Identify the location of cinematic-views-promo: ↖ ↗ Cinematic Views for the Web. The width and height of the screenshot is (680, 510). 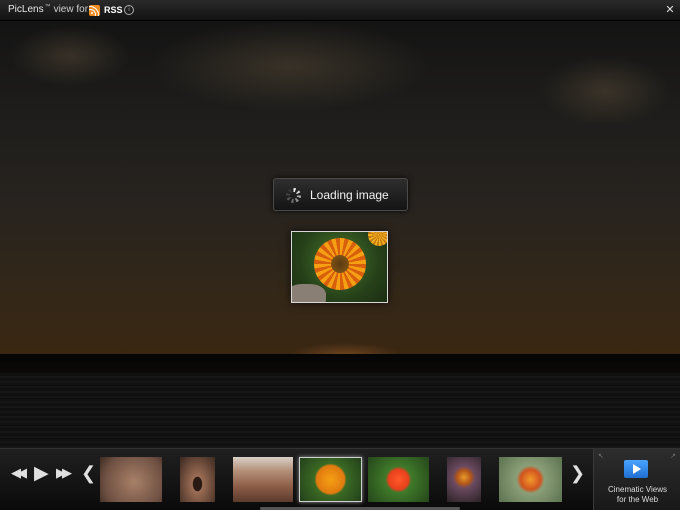
(636, 479).